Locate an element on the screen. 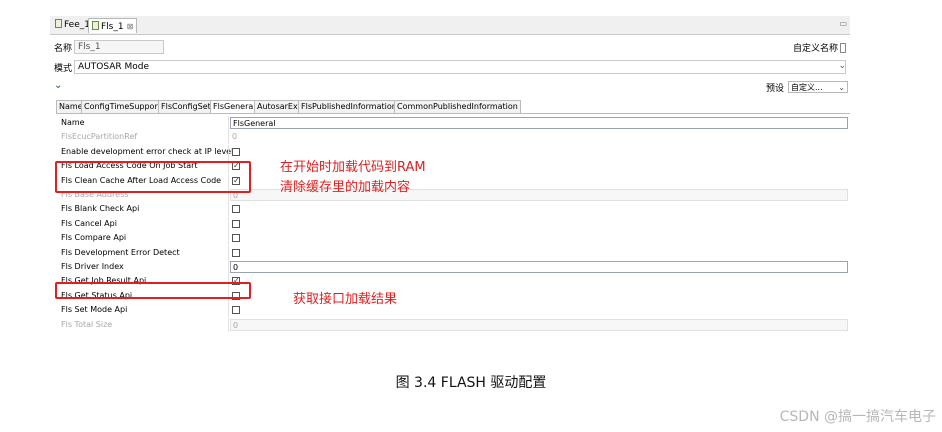  tab-fee-1: Fee_1 is located at coordinates (72, 25).